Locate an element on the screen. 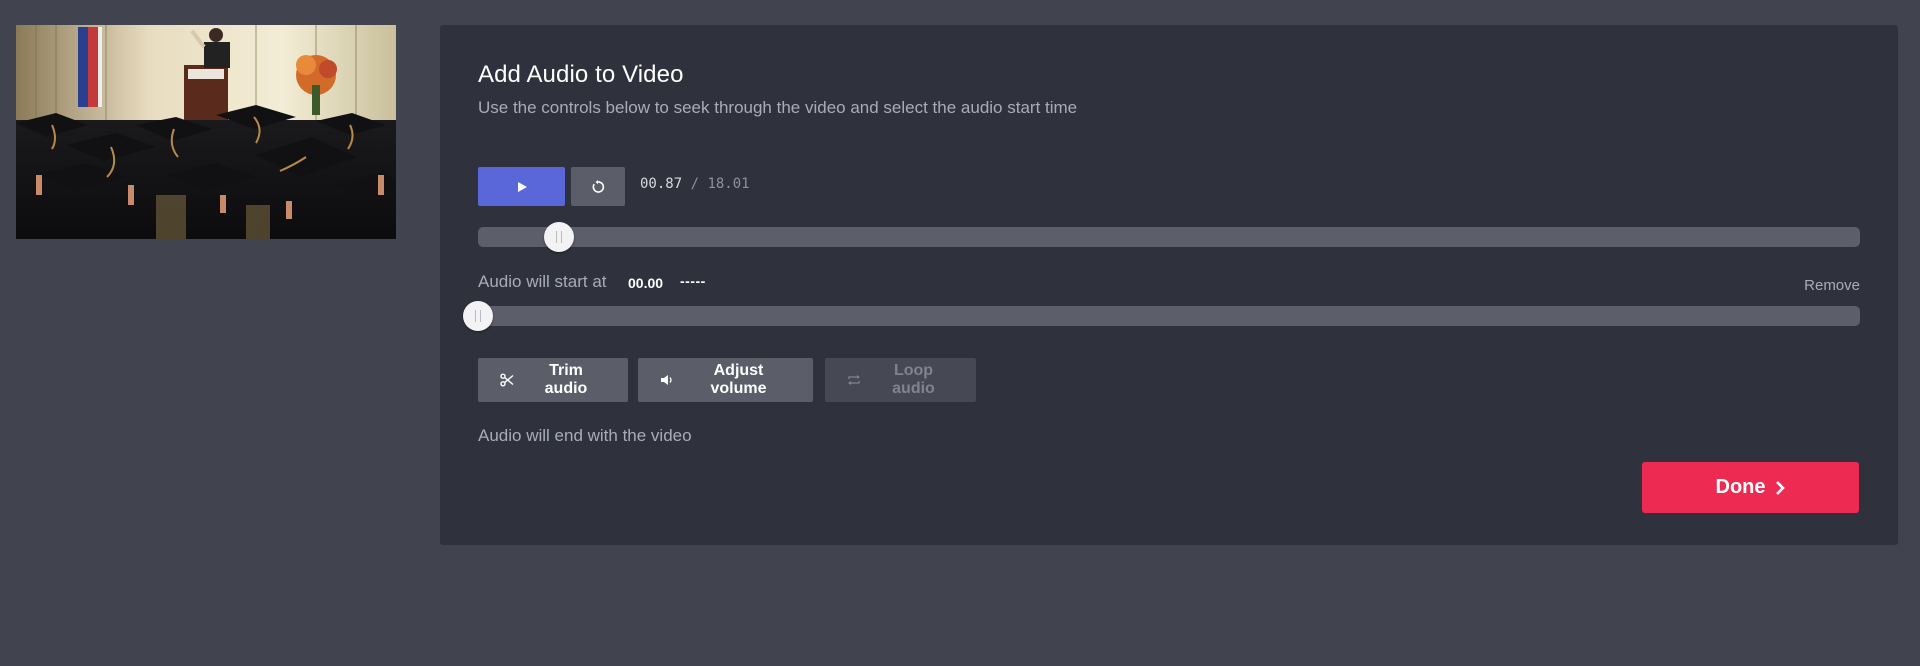 This screenshot has width=1920, height=666. audio-start-dash: ----- is located at coordinates (693, 281).